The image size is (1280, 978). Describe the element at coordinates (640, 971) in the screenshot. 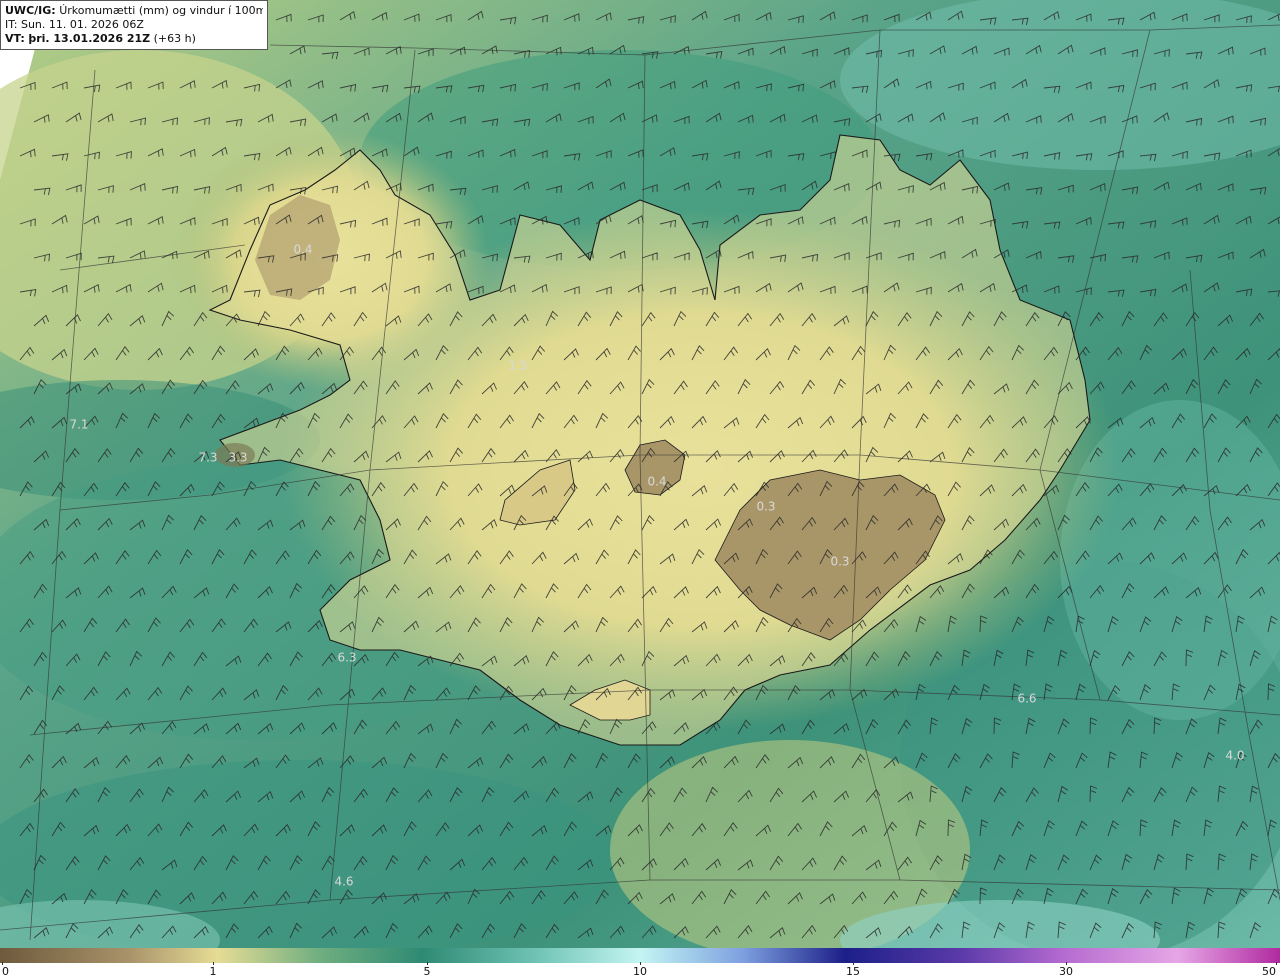

I see `colorbar-tick-label: 10` at that location.